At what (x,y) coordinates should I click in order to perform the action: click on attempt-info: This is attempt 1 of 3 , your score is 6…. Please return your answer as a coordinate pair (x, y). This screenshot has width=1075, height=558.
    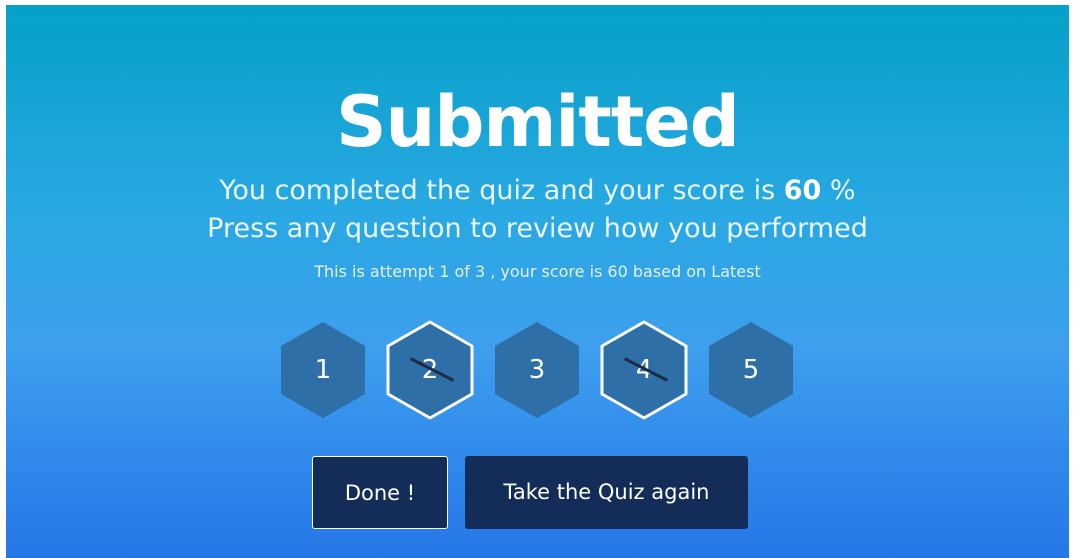
    Looking at the image, I should click on (537, 271).